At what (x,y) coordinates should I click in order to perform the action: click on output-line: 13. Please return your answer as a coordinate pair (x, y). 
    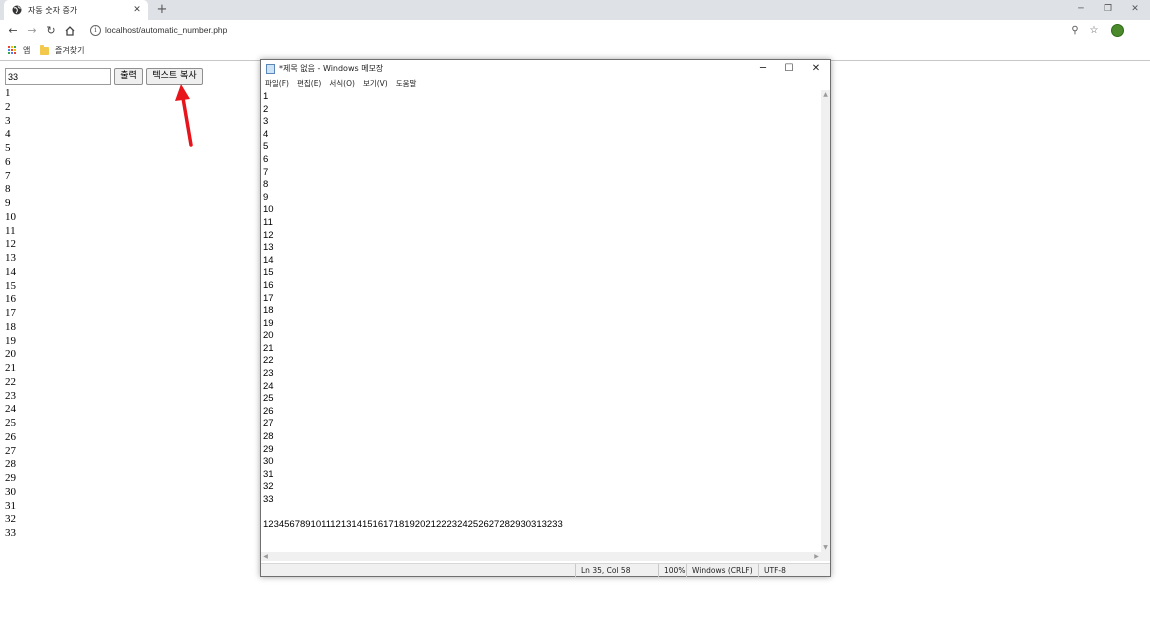
    Looking at the image, I should click on (10, 258).